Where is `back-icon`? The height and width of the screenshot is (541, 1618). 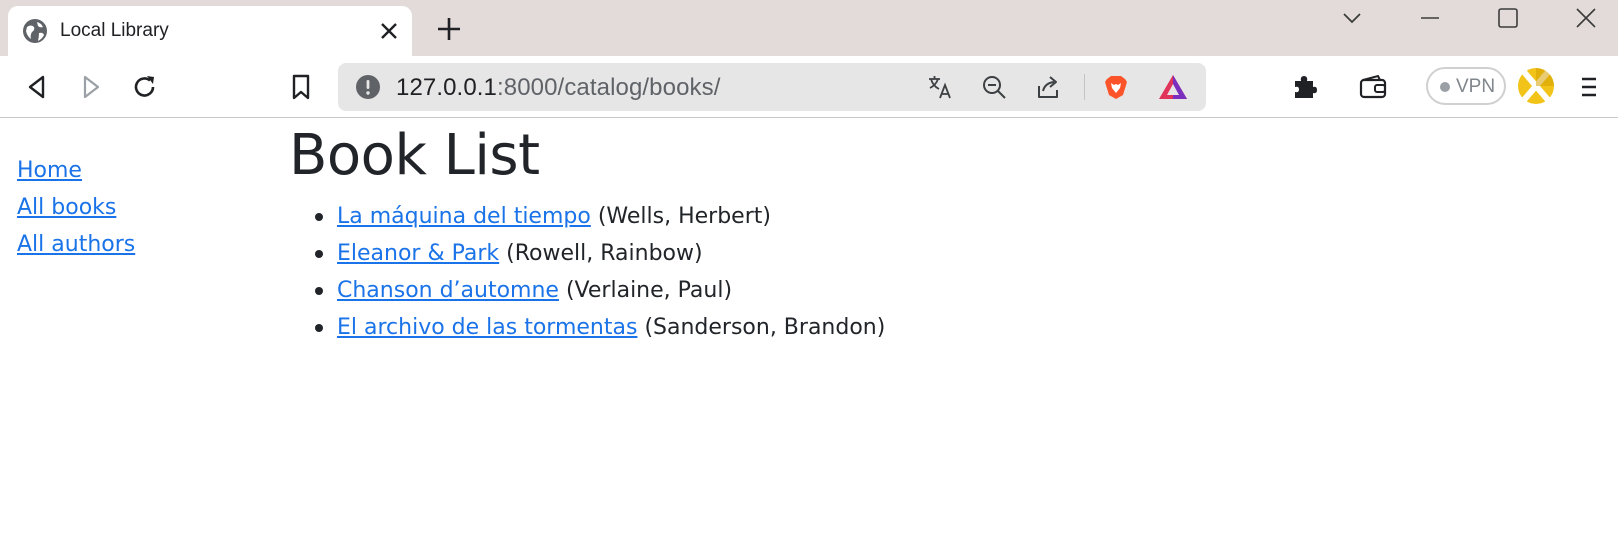
back-icon is located at coordinates (37, 87).